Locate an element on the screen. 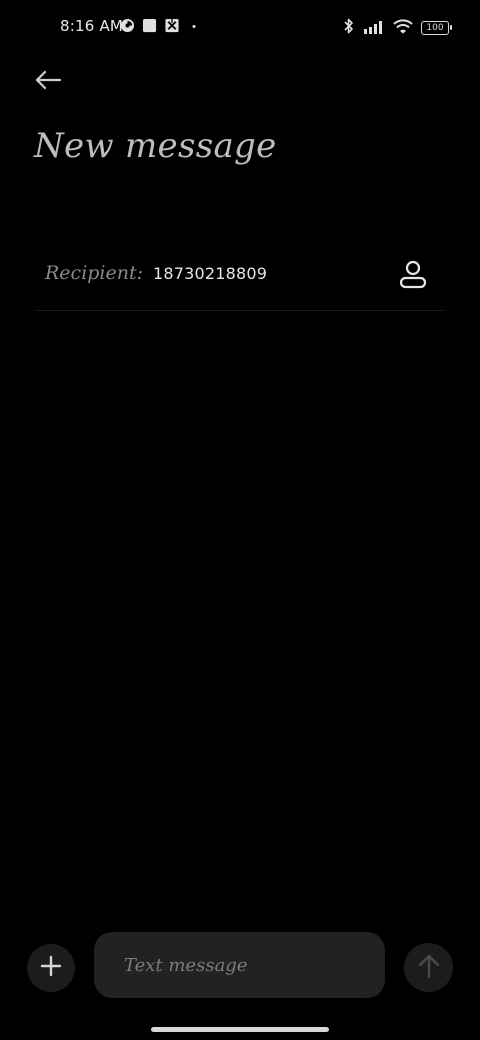 The width and height of the screenshot is (480, 1040). back-button is located at coordinates (48, 82).